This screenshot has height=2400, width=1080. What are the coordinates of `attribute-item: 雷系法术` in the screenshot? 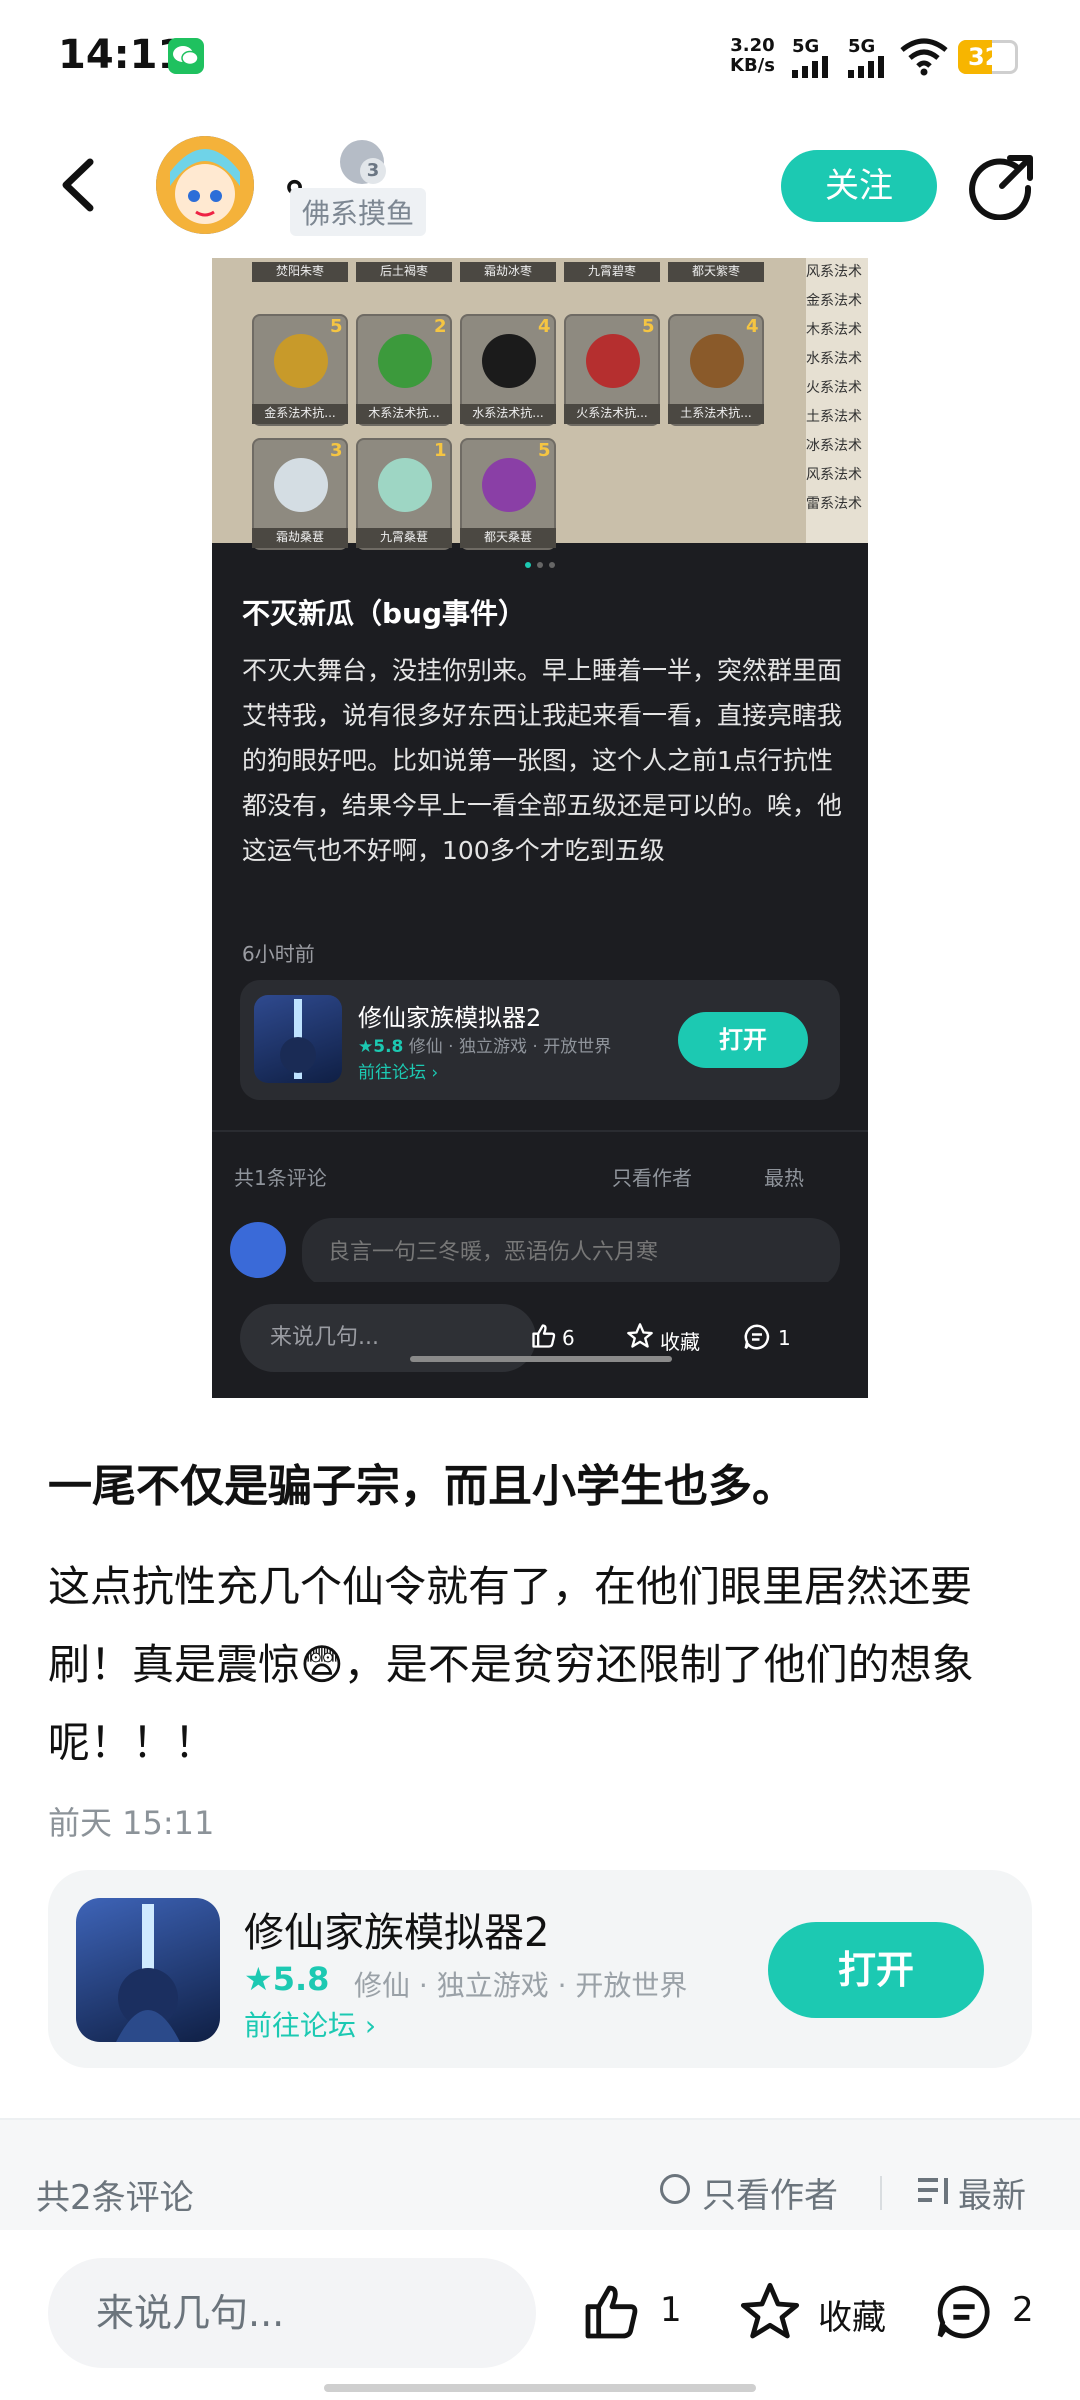 It's located at (834, 504).